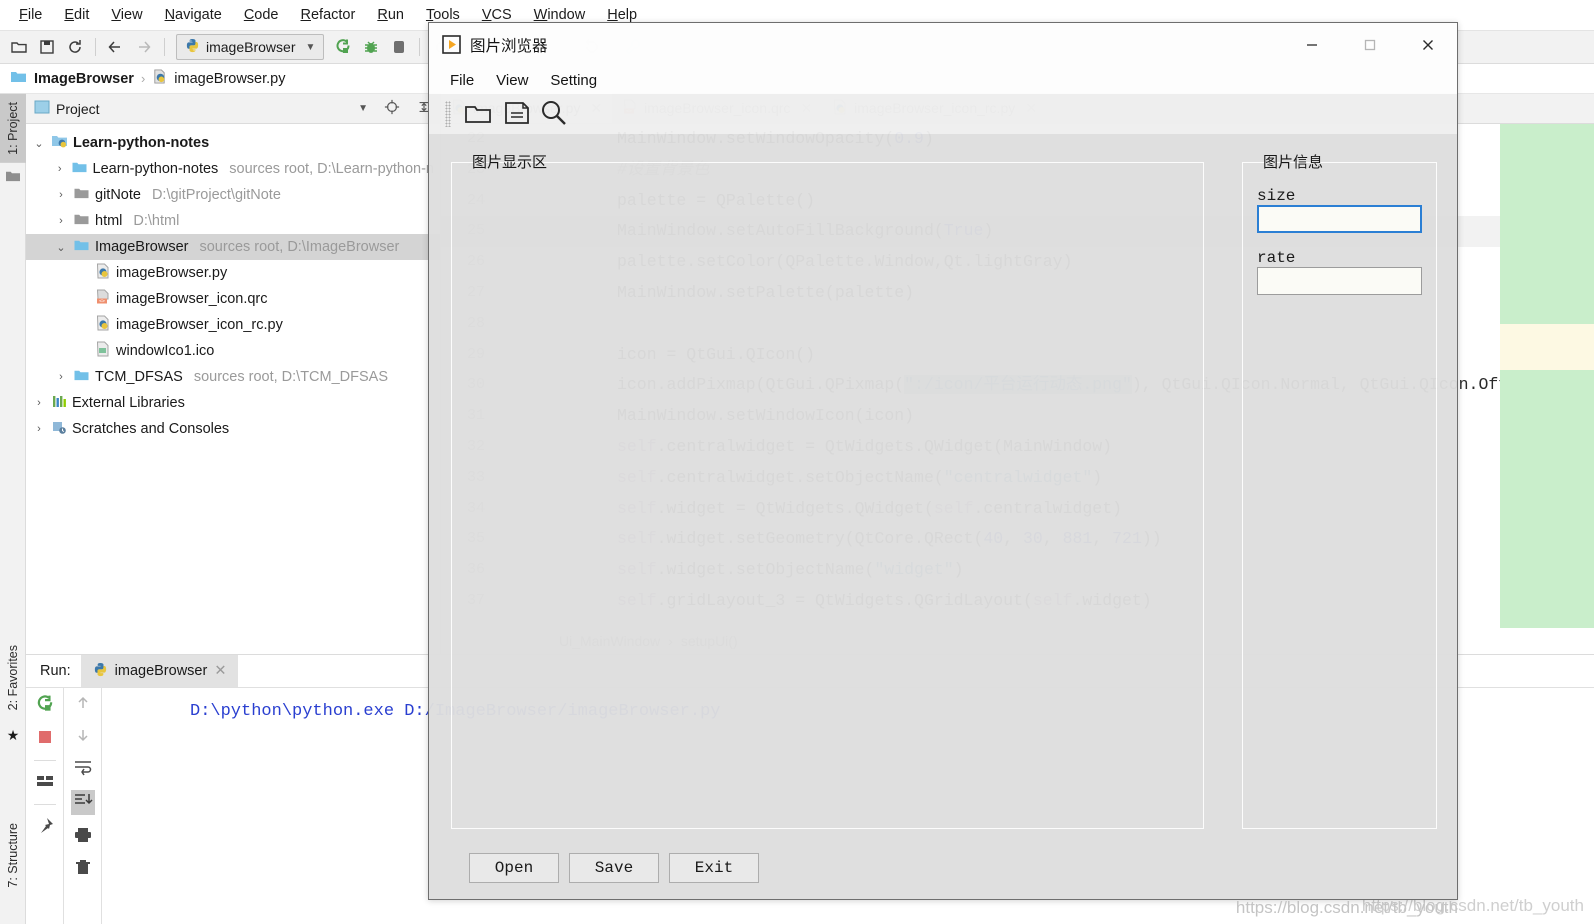 Image resolution: width=1594 pixels, height=924 pixels. Describe the element at coordinates (75, 47) in the screenshot. I see `sync-icon` at that location.